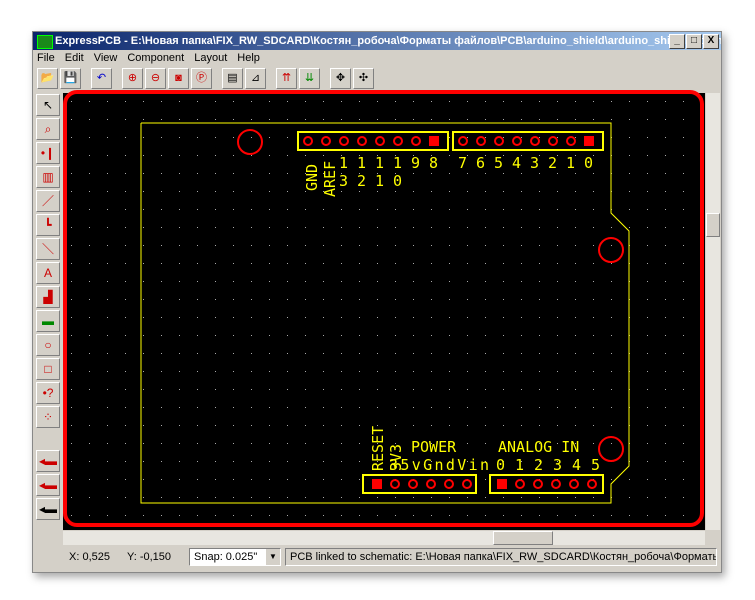 This screenshot has height=600, width=755. What do you see at coordinates (415, 163) in the screenshot?
I see `pin-number: 9` at bounding box center [415, 163].